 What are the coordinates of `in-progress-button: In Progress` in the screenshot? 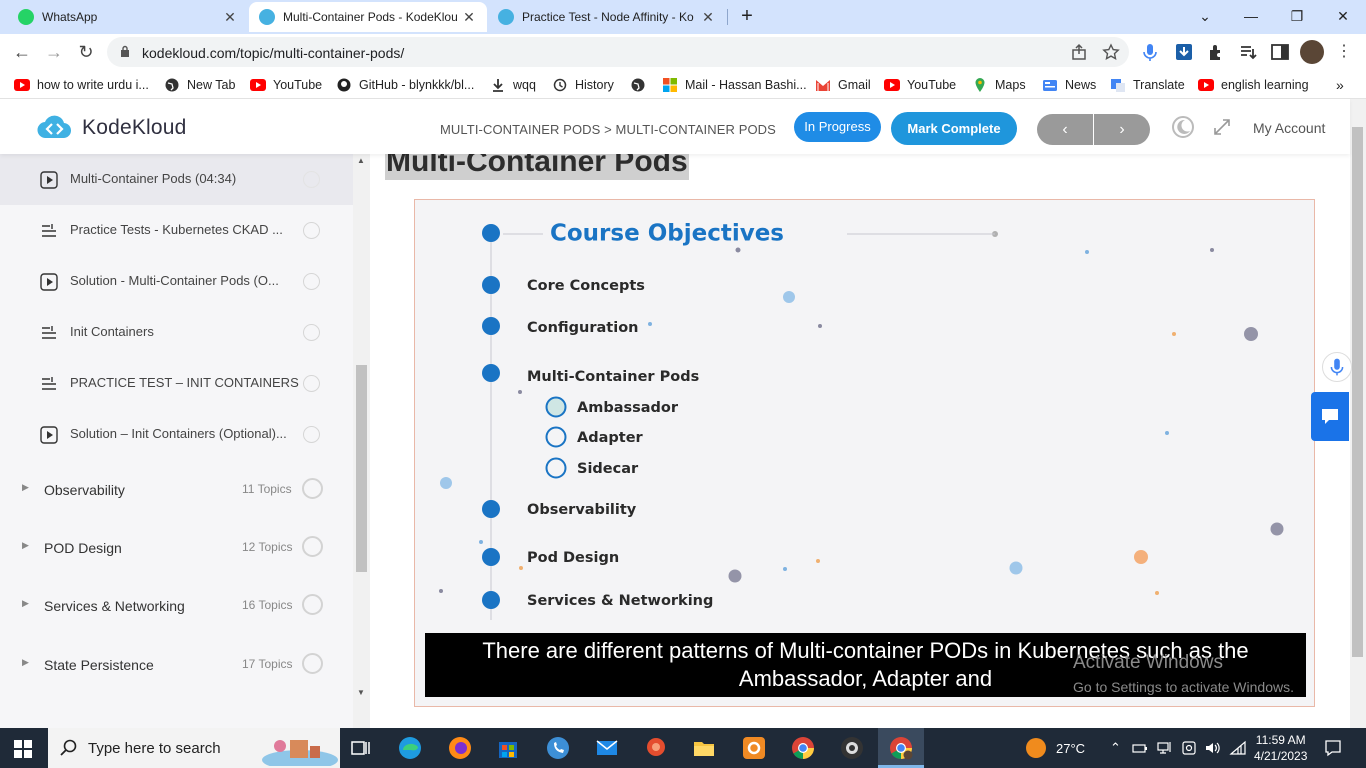 It's located at (837, 127).